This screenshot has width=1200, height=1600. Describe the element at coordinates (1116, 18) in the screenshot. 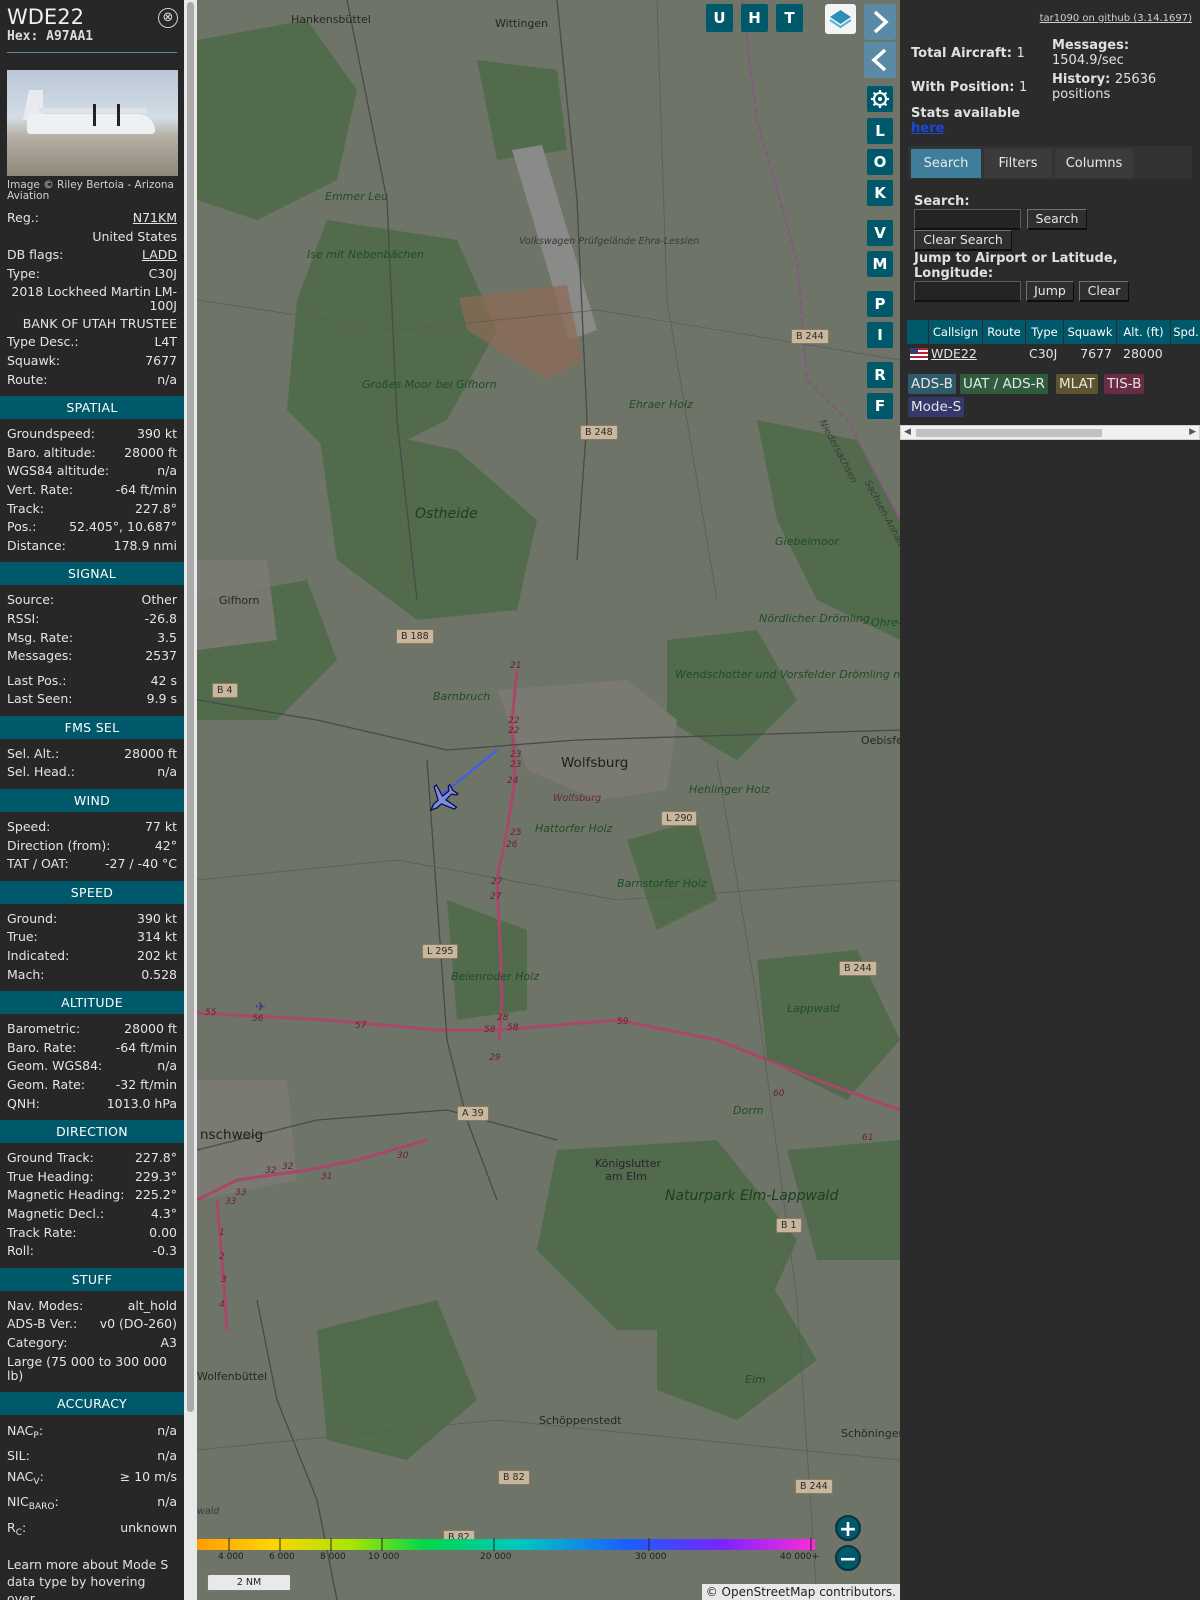

I see `github-link: tar1090 on github (3.14.1697)` at that location.